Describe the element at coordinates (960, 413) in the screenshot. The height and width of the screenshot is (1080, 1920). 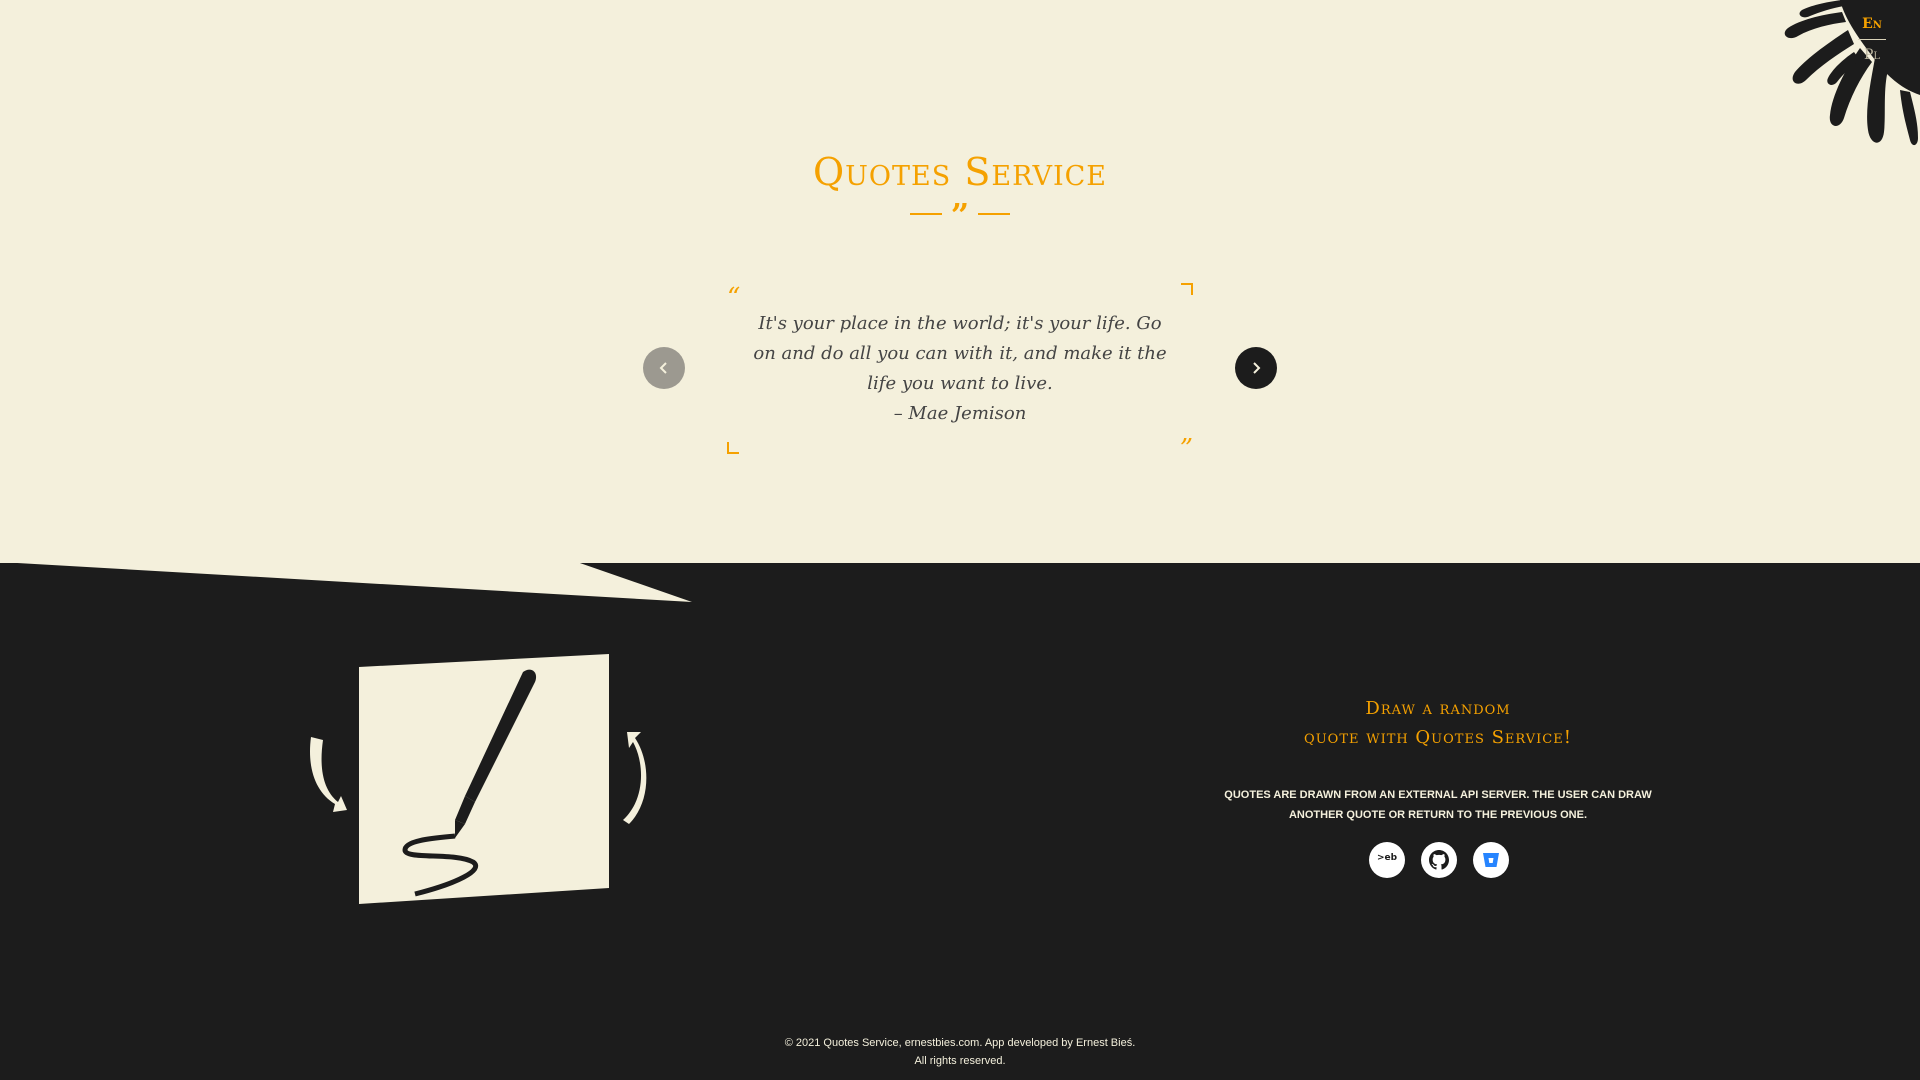
I see `quote-author: – Mae Jemison` at that location.